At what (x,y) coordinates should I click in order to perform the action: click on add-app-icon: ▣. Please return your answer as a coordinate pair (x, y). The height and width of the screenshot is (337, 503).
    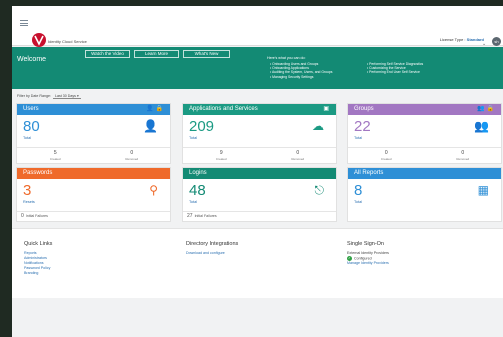
    Looking at the image, I should click on (327, 109).